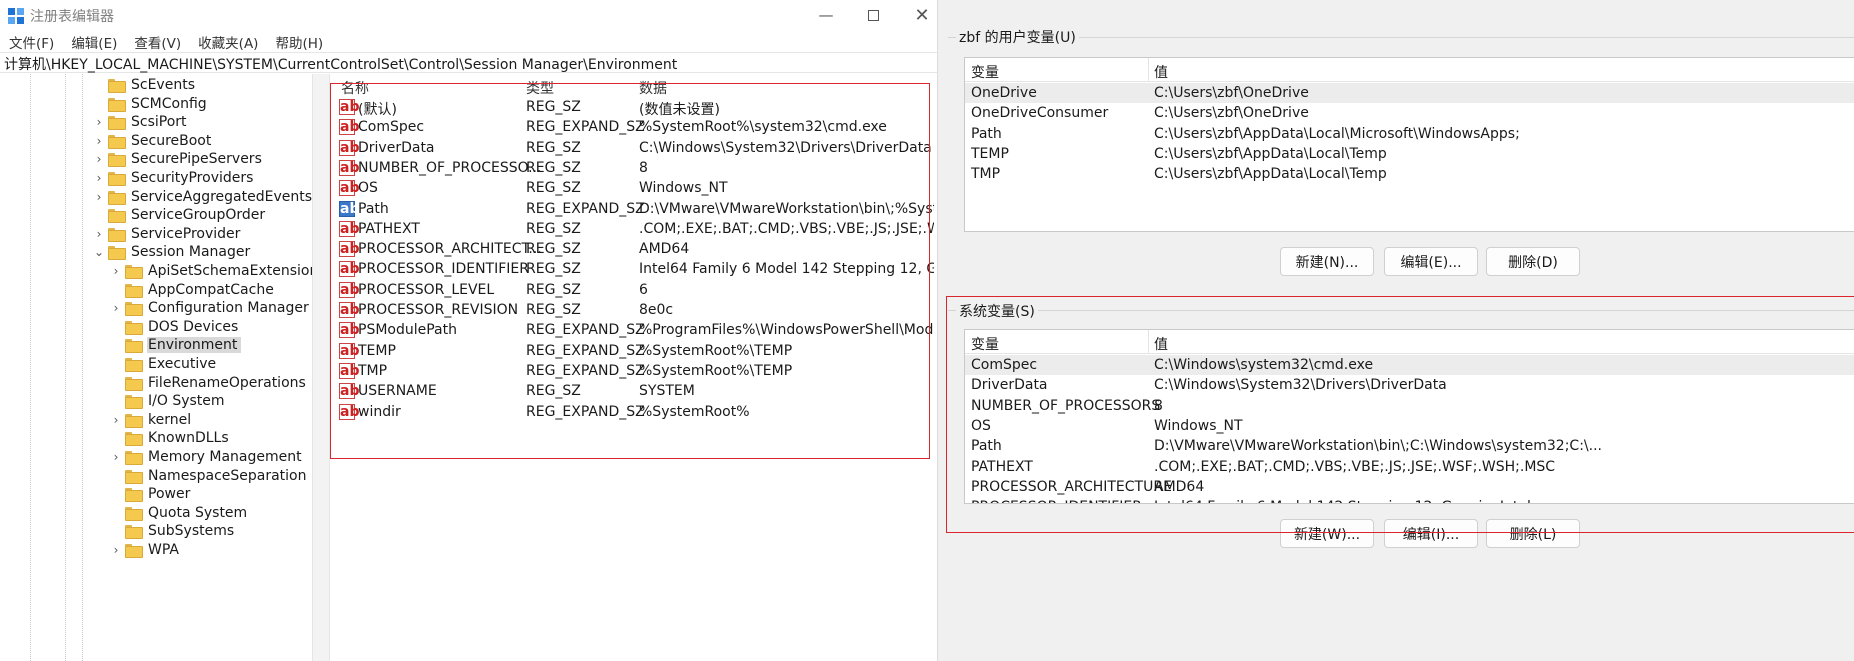  Describe the element at coordinates (653, 88) in the screenshot. I see `column-header-data: 数据` at that location.